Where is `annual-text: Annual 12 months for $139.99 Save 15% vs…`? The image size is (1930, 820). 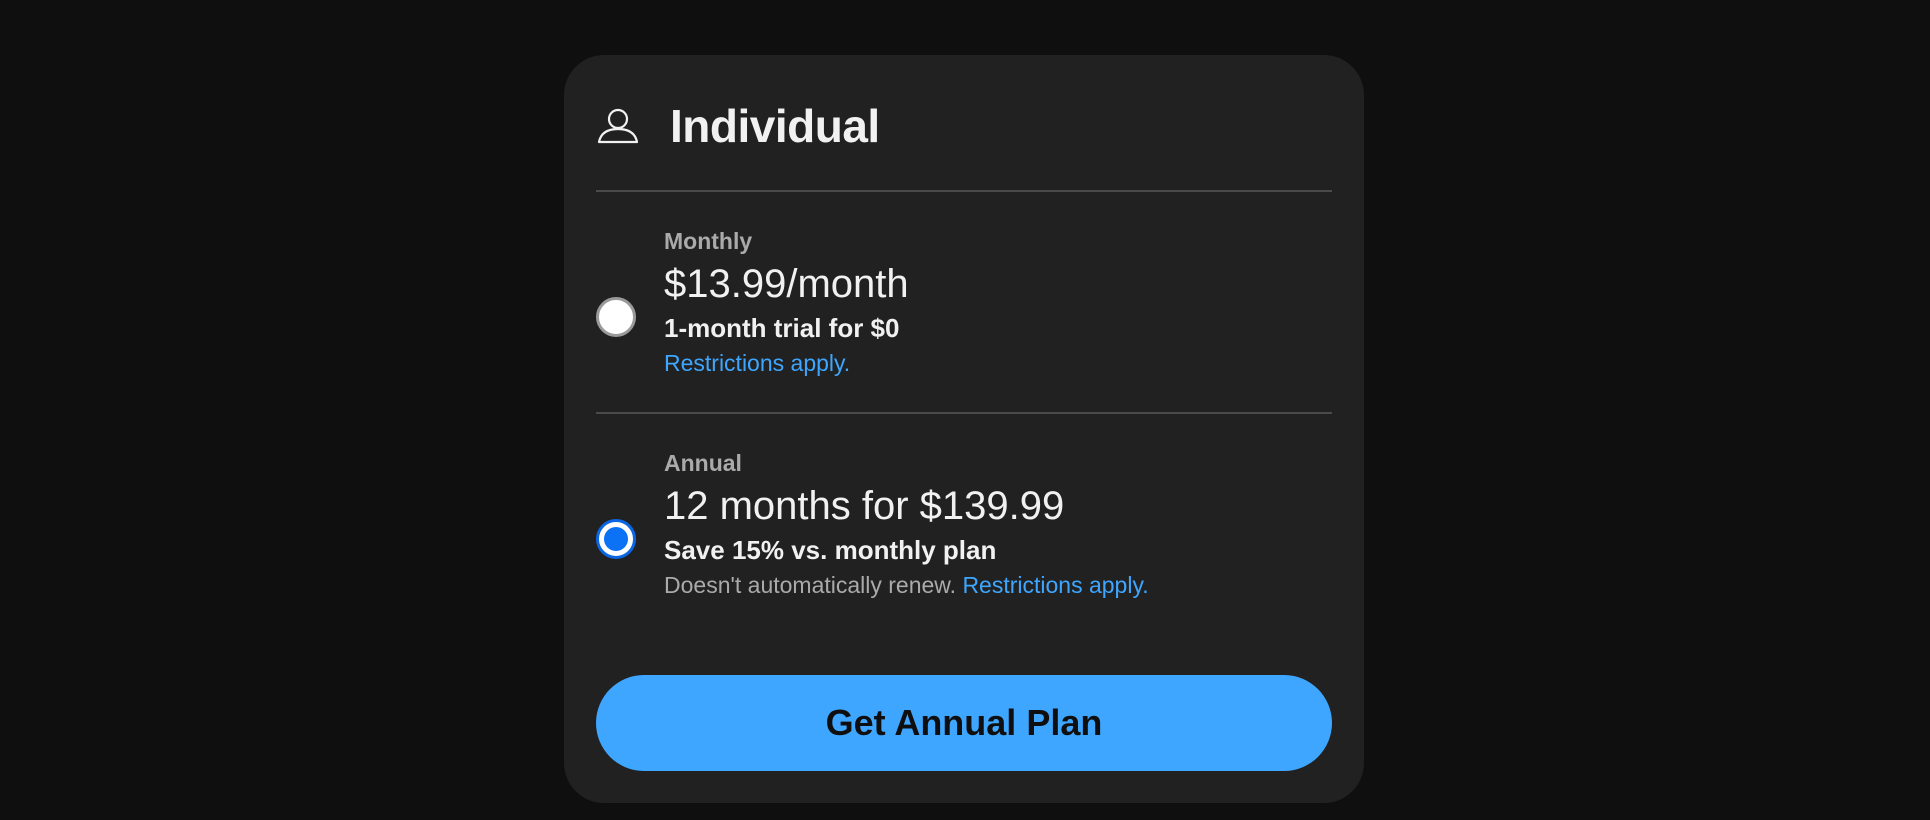
annual-text: Annual 12 months for $139.99 Save 15% vs… is located at coordinates (906, 525).